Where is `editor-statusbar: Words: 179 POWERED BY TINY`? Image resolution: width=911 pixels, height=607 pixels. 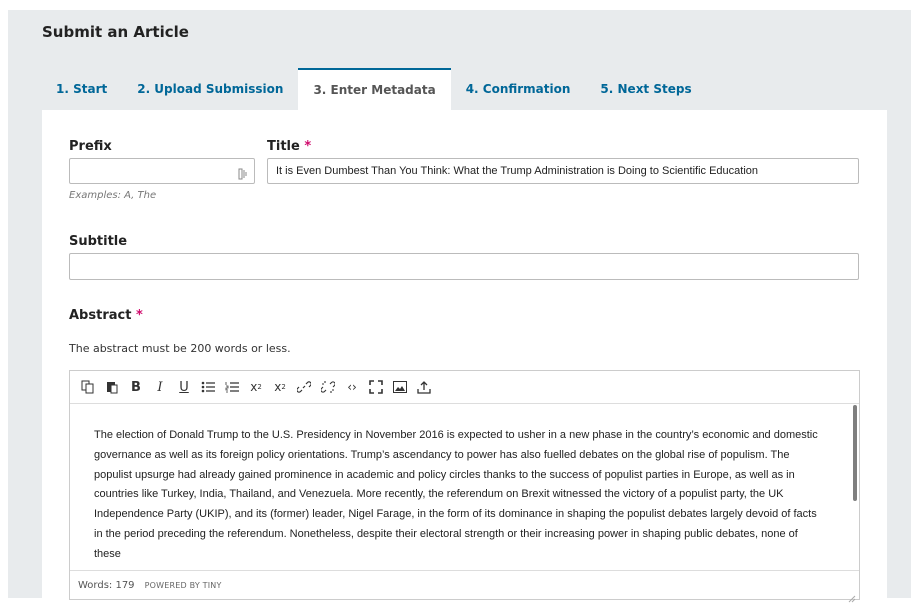
editor-statusbar: Words: 179 POWERED BY TINY is located at coordinates (464, 584).